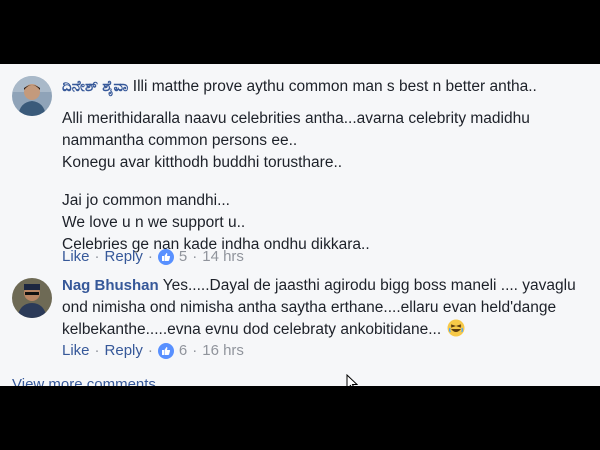 The width and height of the screenshot is (600, 450). I want to click on view-more-comments-link: View more comments, so click(84, 381).